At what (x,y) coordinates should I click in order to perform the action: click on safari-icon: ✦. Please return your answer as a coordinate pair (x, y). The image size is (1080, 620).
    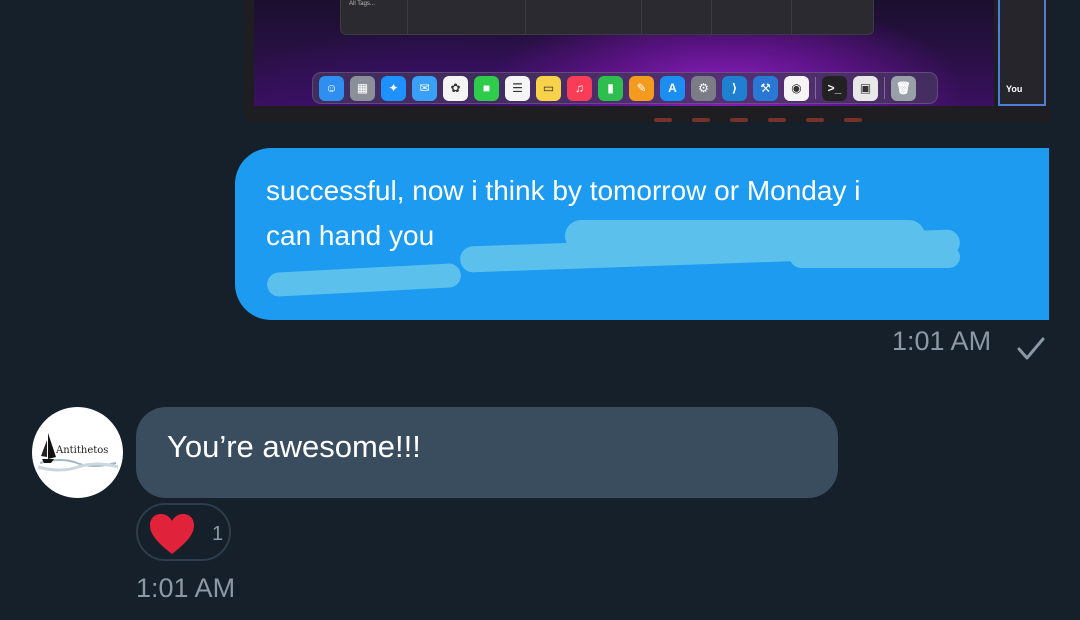
    Looking at the image, I should click on (393, 88).